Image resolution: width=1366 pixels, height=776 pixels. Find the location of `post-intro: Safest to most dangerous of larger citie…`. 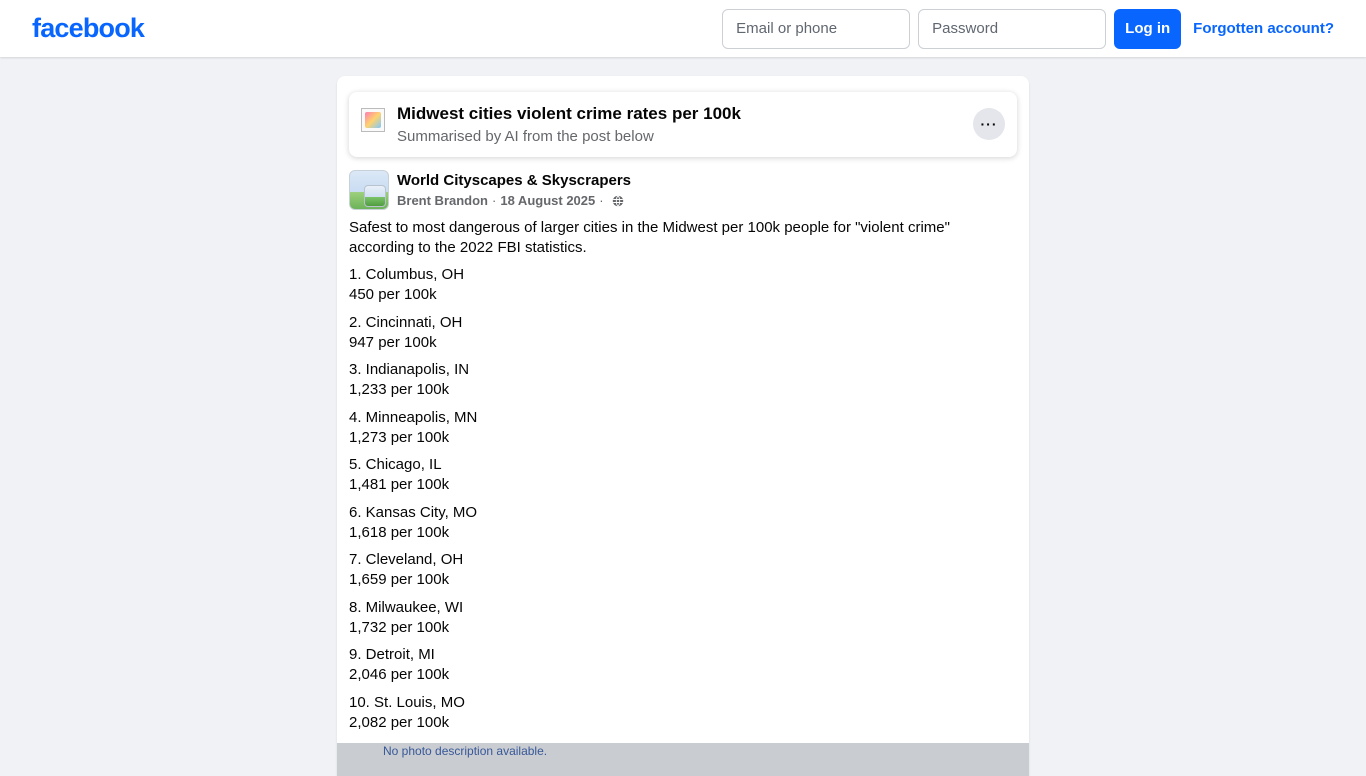

post-intro: Safest to most dangerous of larger citie… is located at coordinates (649, 237).